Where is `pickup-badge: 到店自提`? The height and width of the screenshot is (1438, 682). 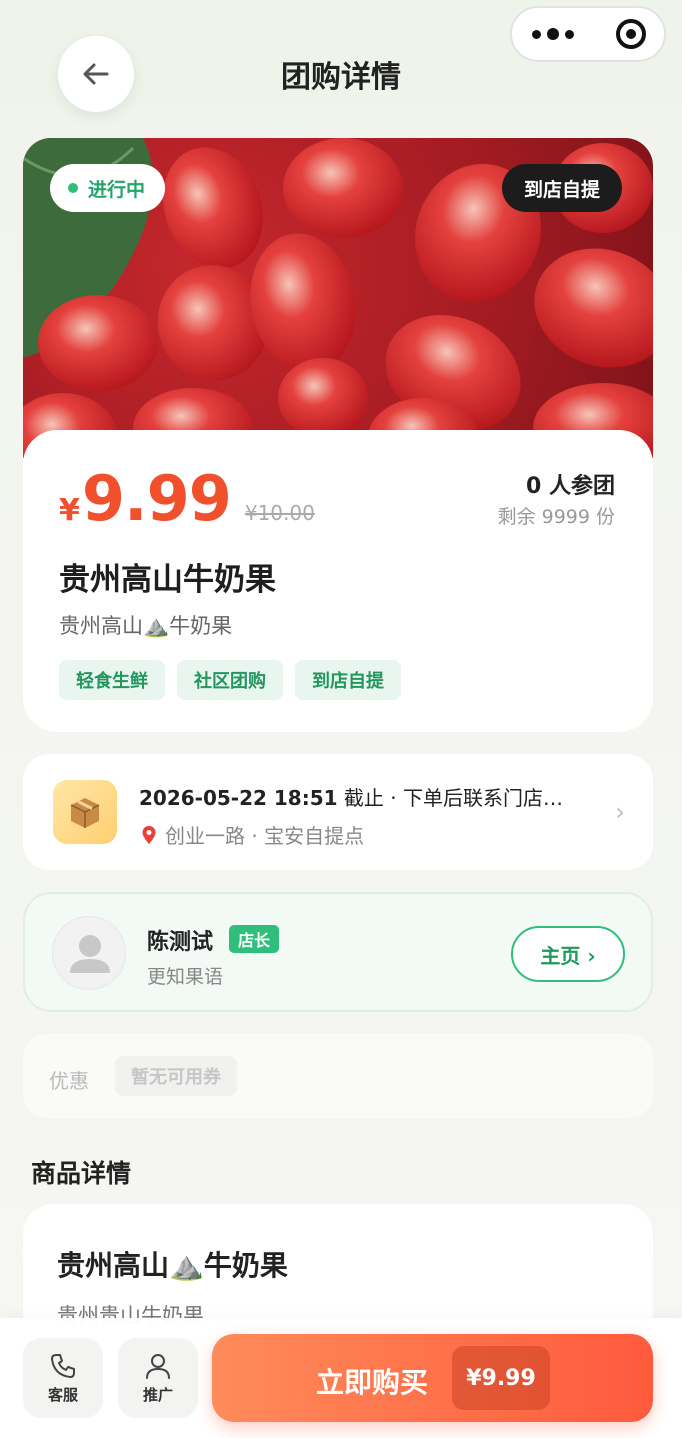 pickup-badge: 到店自提 is located at coordinates (562, 188).